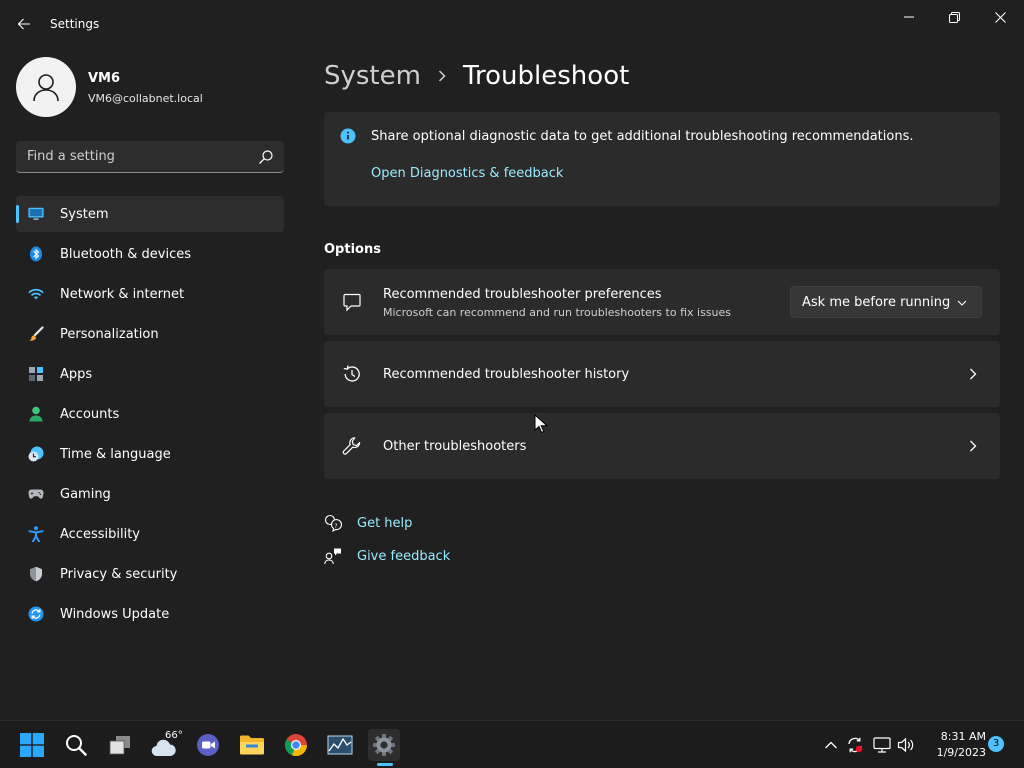 Image resolution: width=1024 pixels, height=768 pixels. I want to click on page-title: Troubleshoot, so click(546, 76).